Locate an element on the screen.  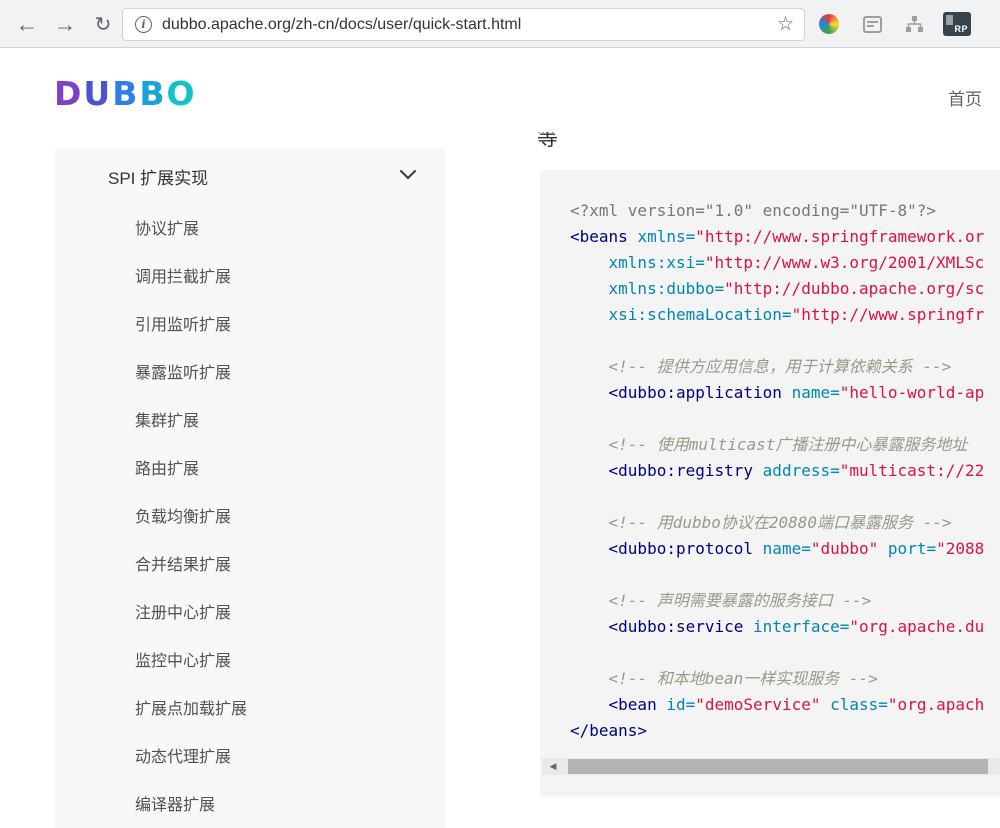
sidebar-item: 集群扩展 is located at coordinates (250, 418).